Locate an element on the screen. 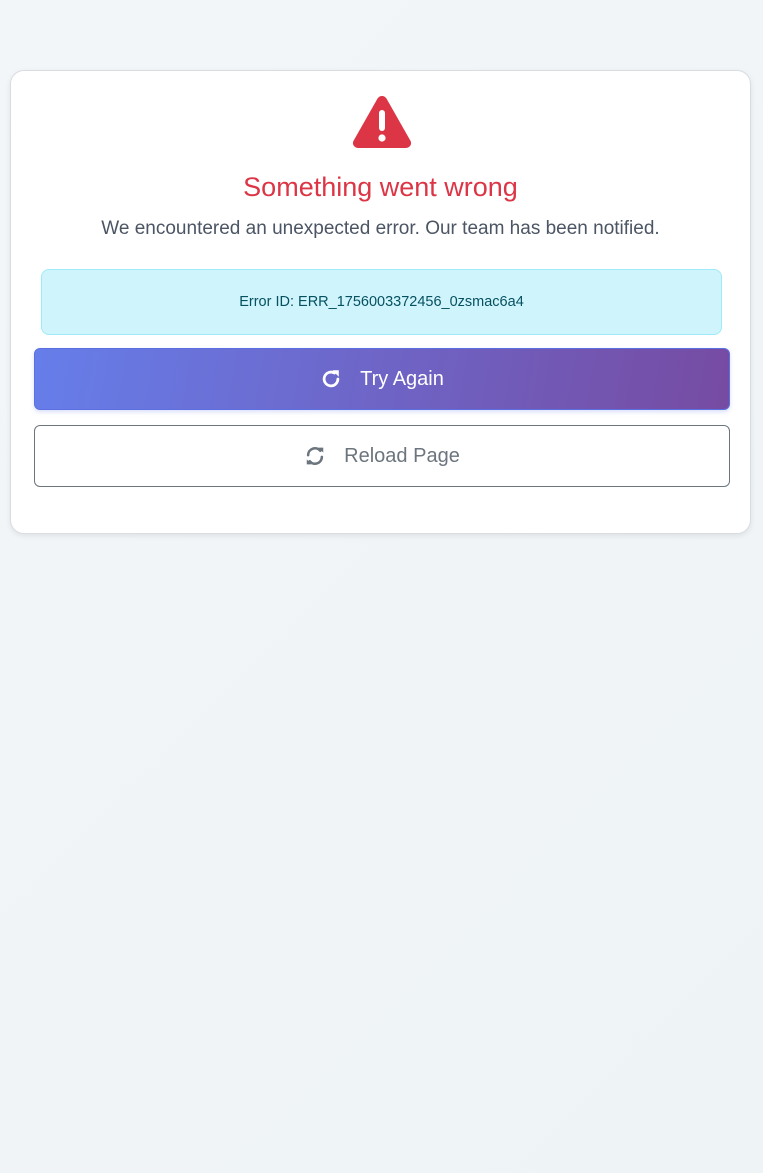 Image resolution: width=763 pixels, height=1173 pixels. error-id-alert: Error ID: ERR_1756003372456_0zsmac6a4 is located at coordinates (381, 302).